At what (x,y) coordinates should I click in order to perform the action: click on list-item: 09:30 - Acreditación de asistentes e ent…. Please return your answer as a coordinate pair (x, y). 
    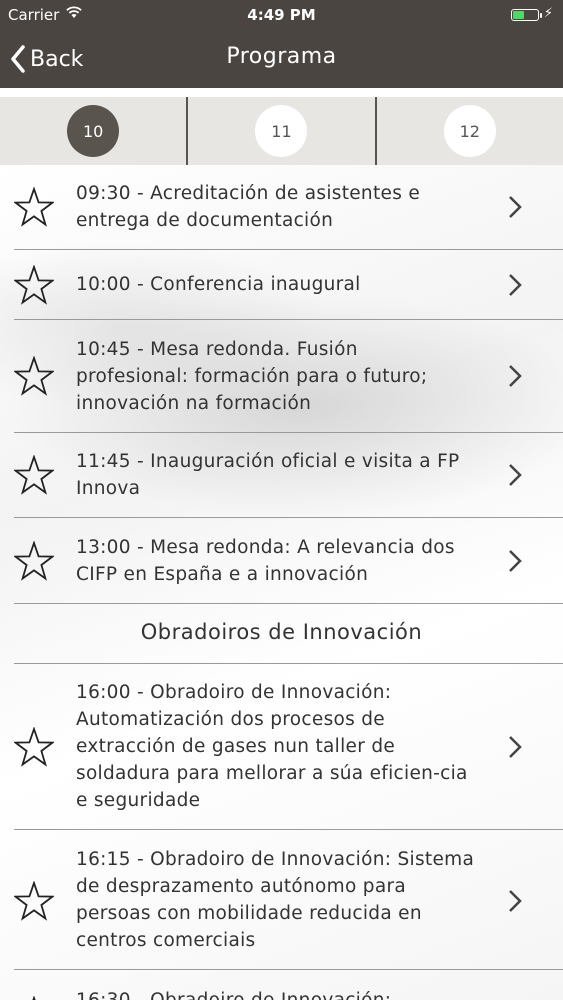
    Looking at the image, I should click on (288, 207).